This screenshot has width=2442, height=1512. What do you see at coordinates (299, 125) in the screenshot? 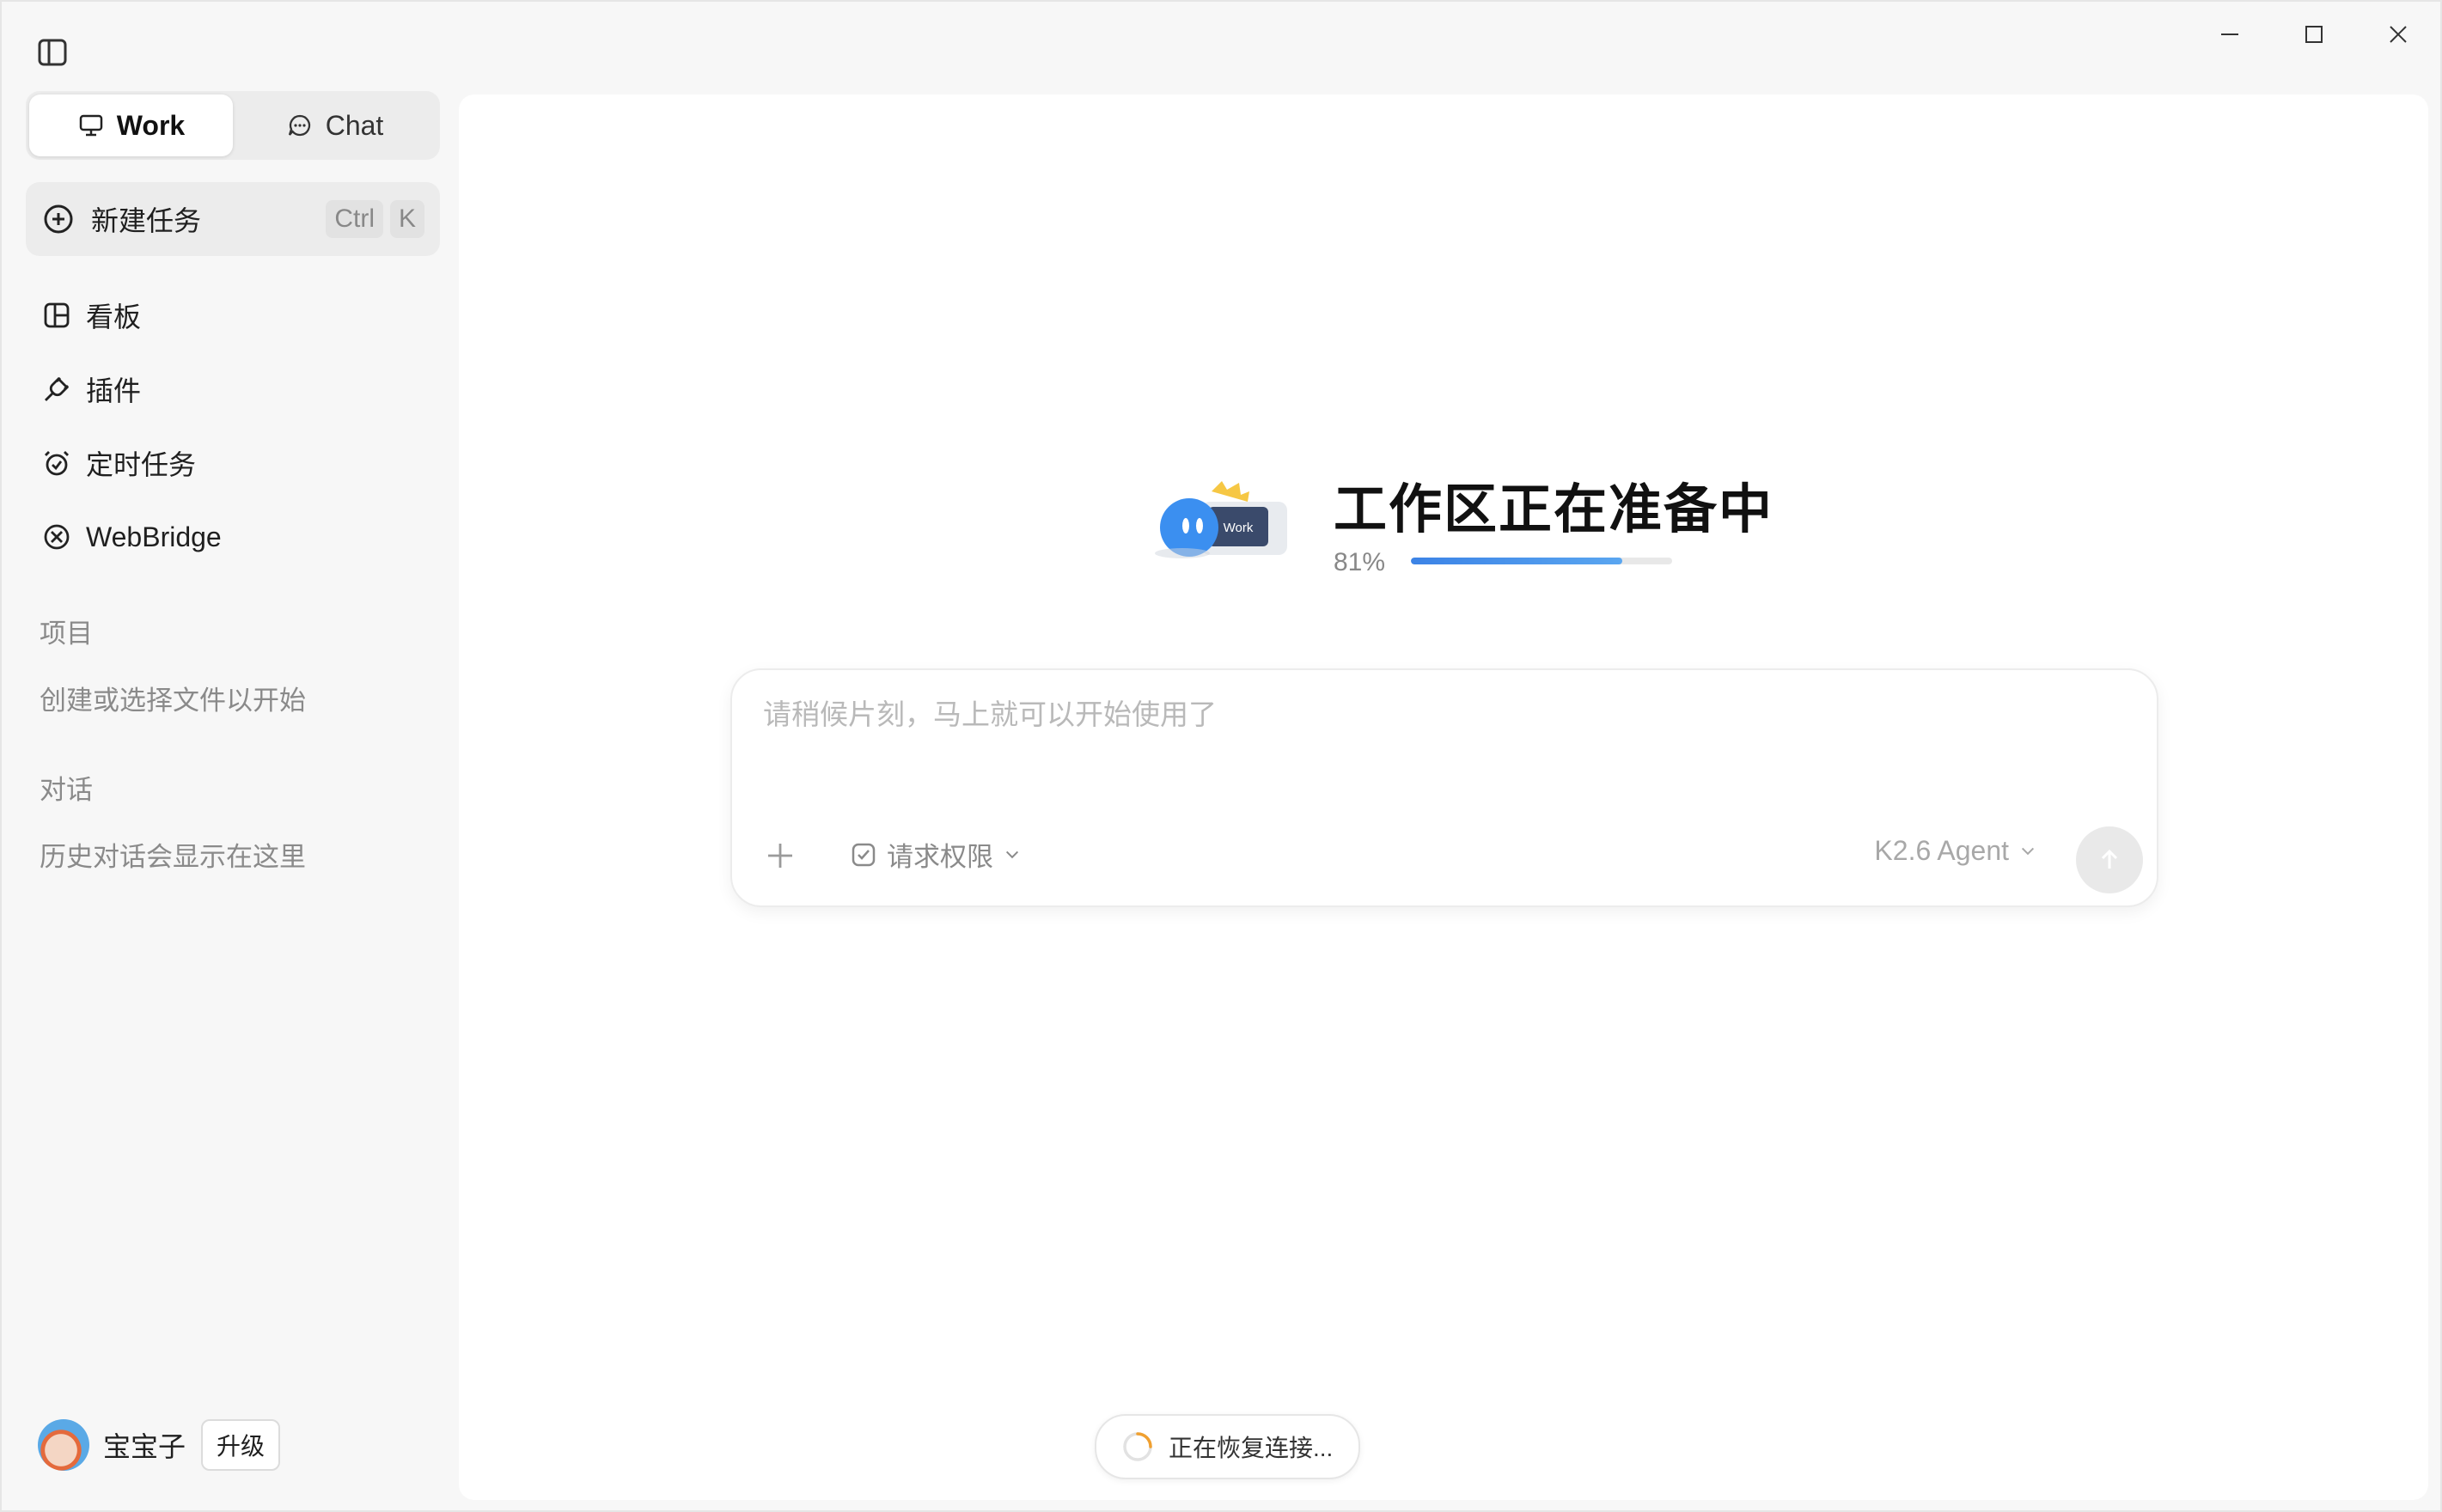
I see `chat-bubble-icon` at bounding box center [299, 125].